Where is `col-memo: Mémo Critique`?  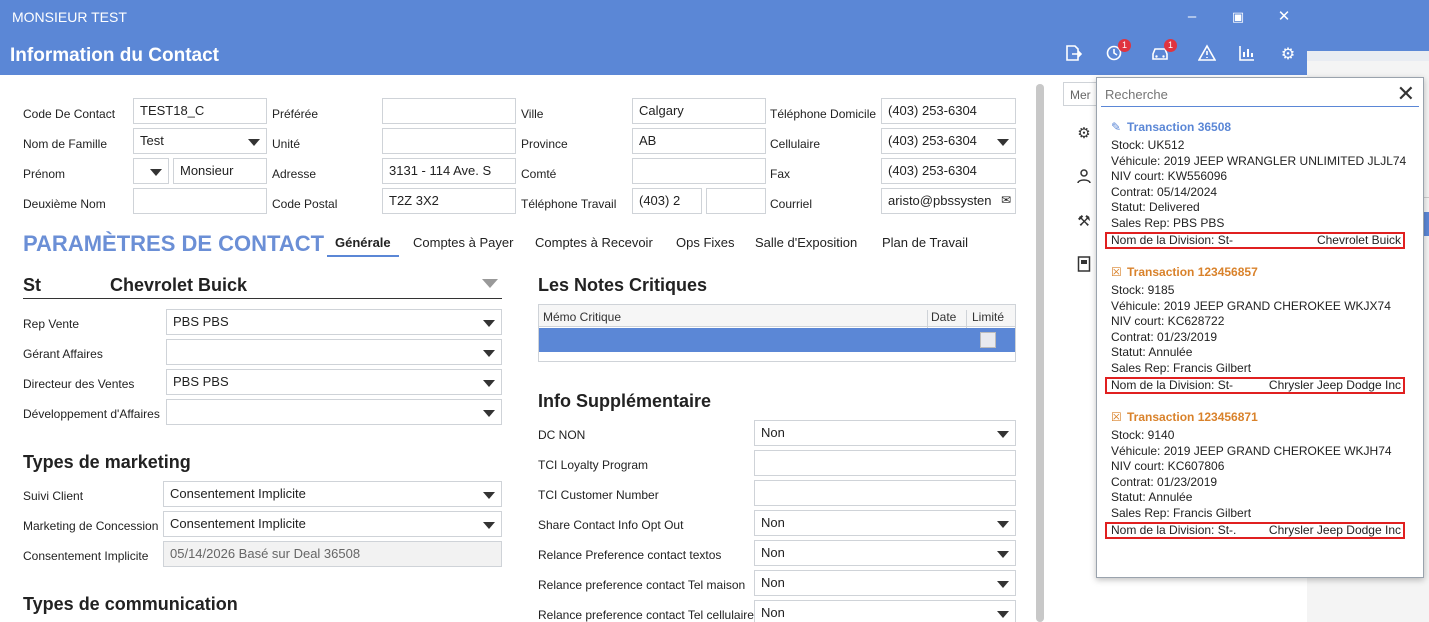
col-memo: Mémo Critique is located at coordinates (582, 317).